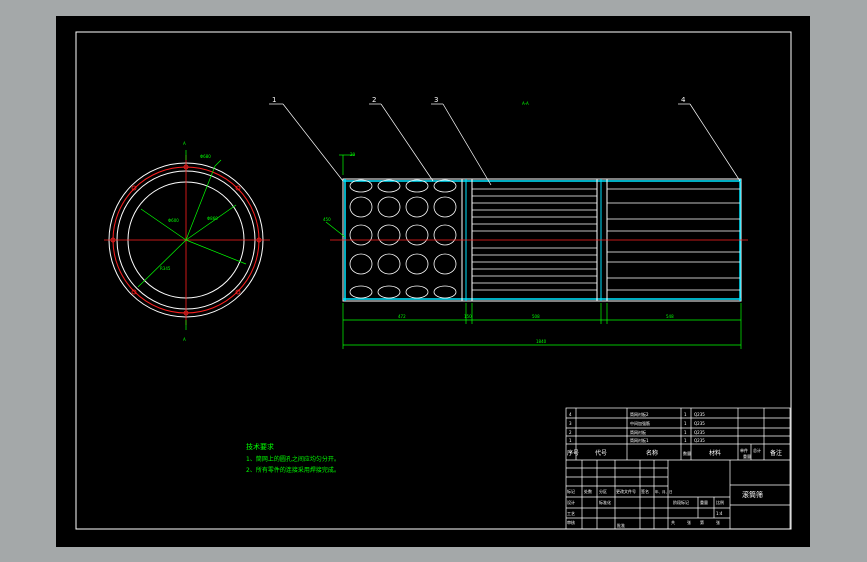 The image size is (867, 562). I want to click on bom-header: 名称, so click(652, 453).